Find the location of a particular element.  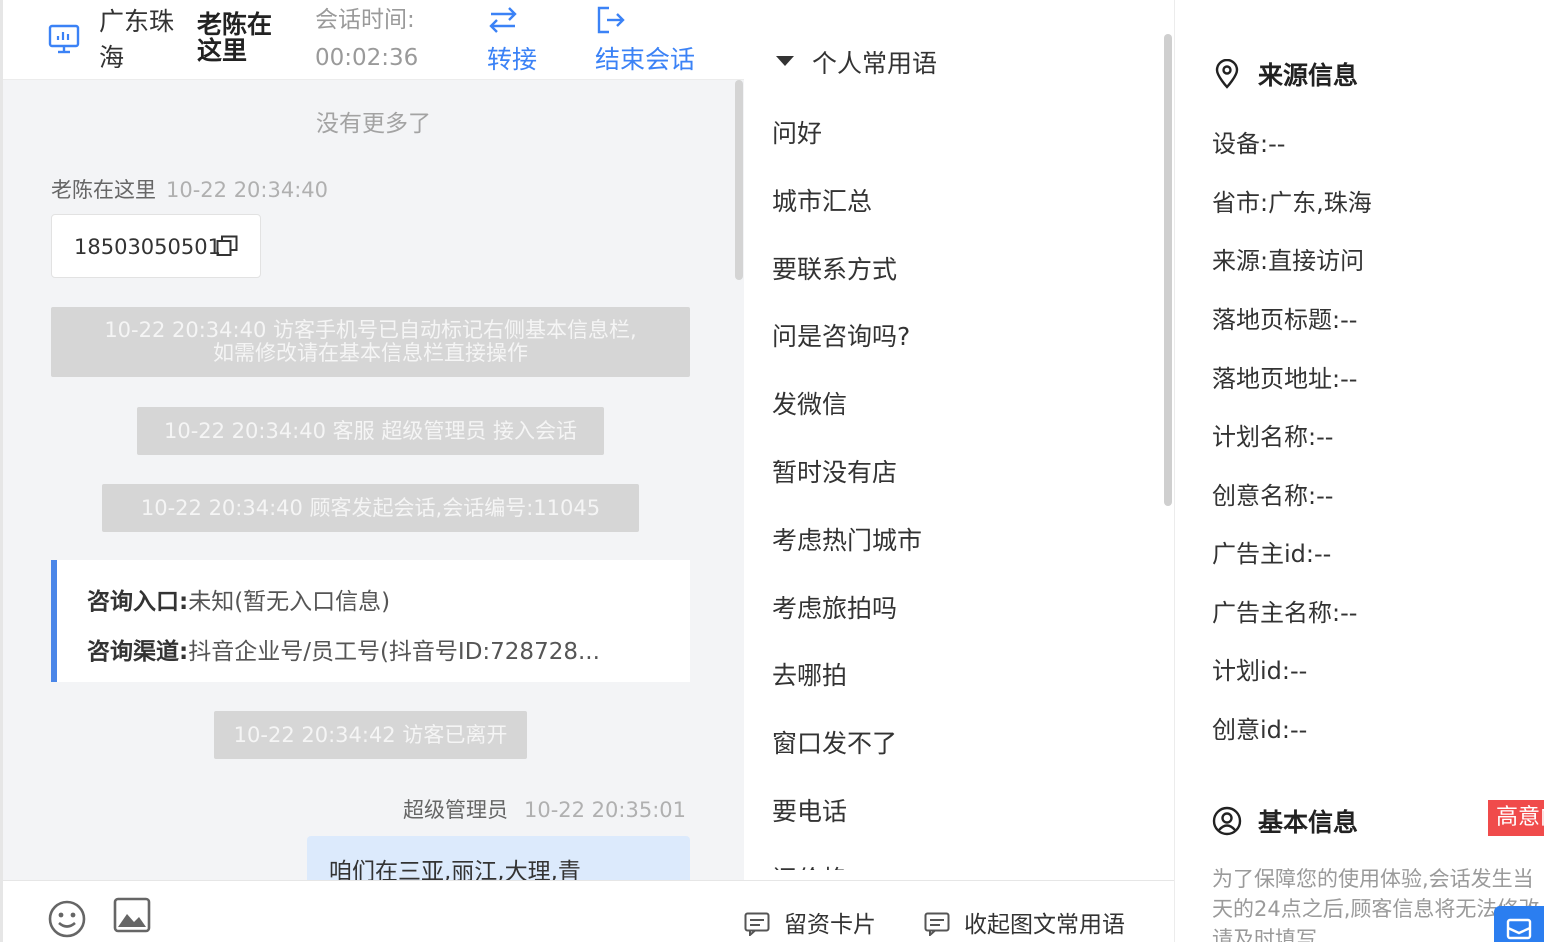

system-message-agent-joined: 10-22 20:34:40 客服 超级管理员 接入会话 is located at coordinates (370, 431).